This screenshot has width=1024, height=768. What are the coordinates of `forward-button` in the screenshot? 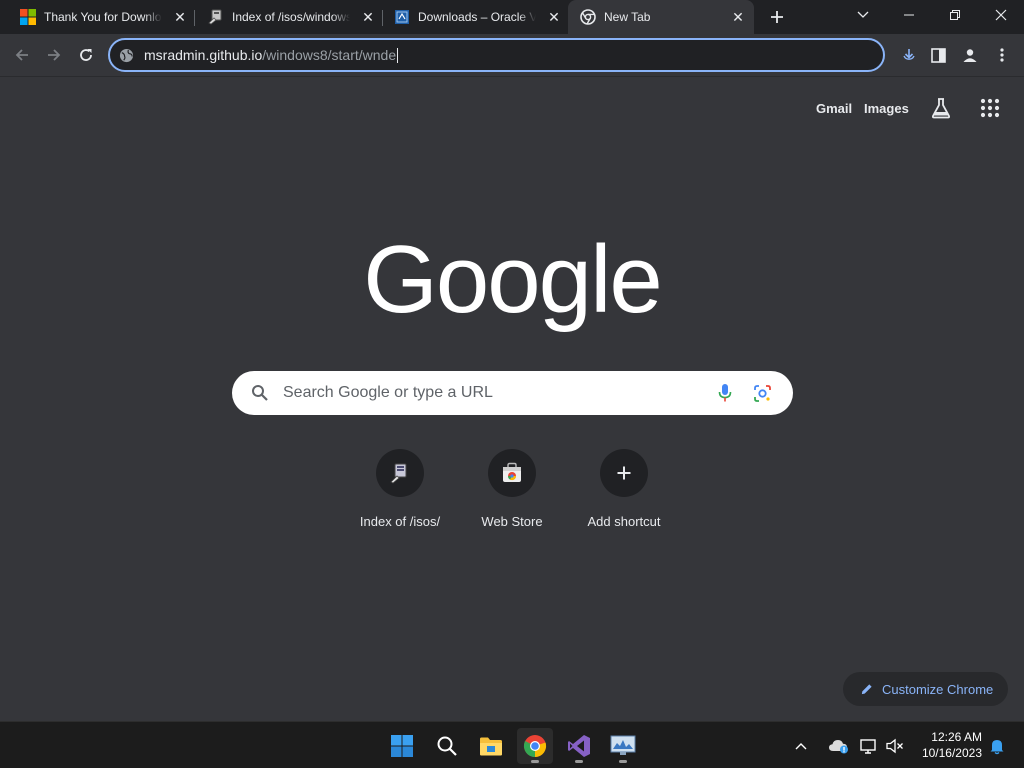 It's located at (54, 55).